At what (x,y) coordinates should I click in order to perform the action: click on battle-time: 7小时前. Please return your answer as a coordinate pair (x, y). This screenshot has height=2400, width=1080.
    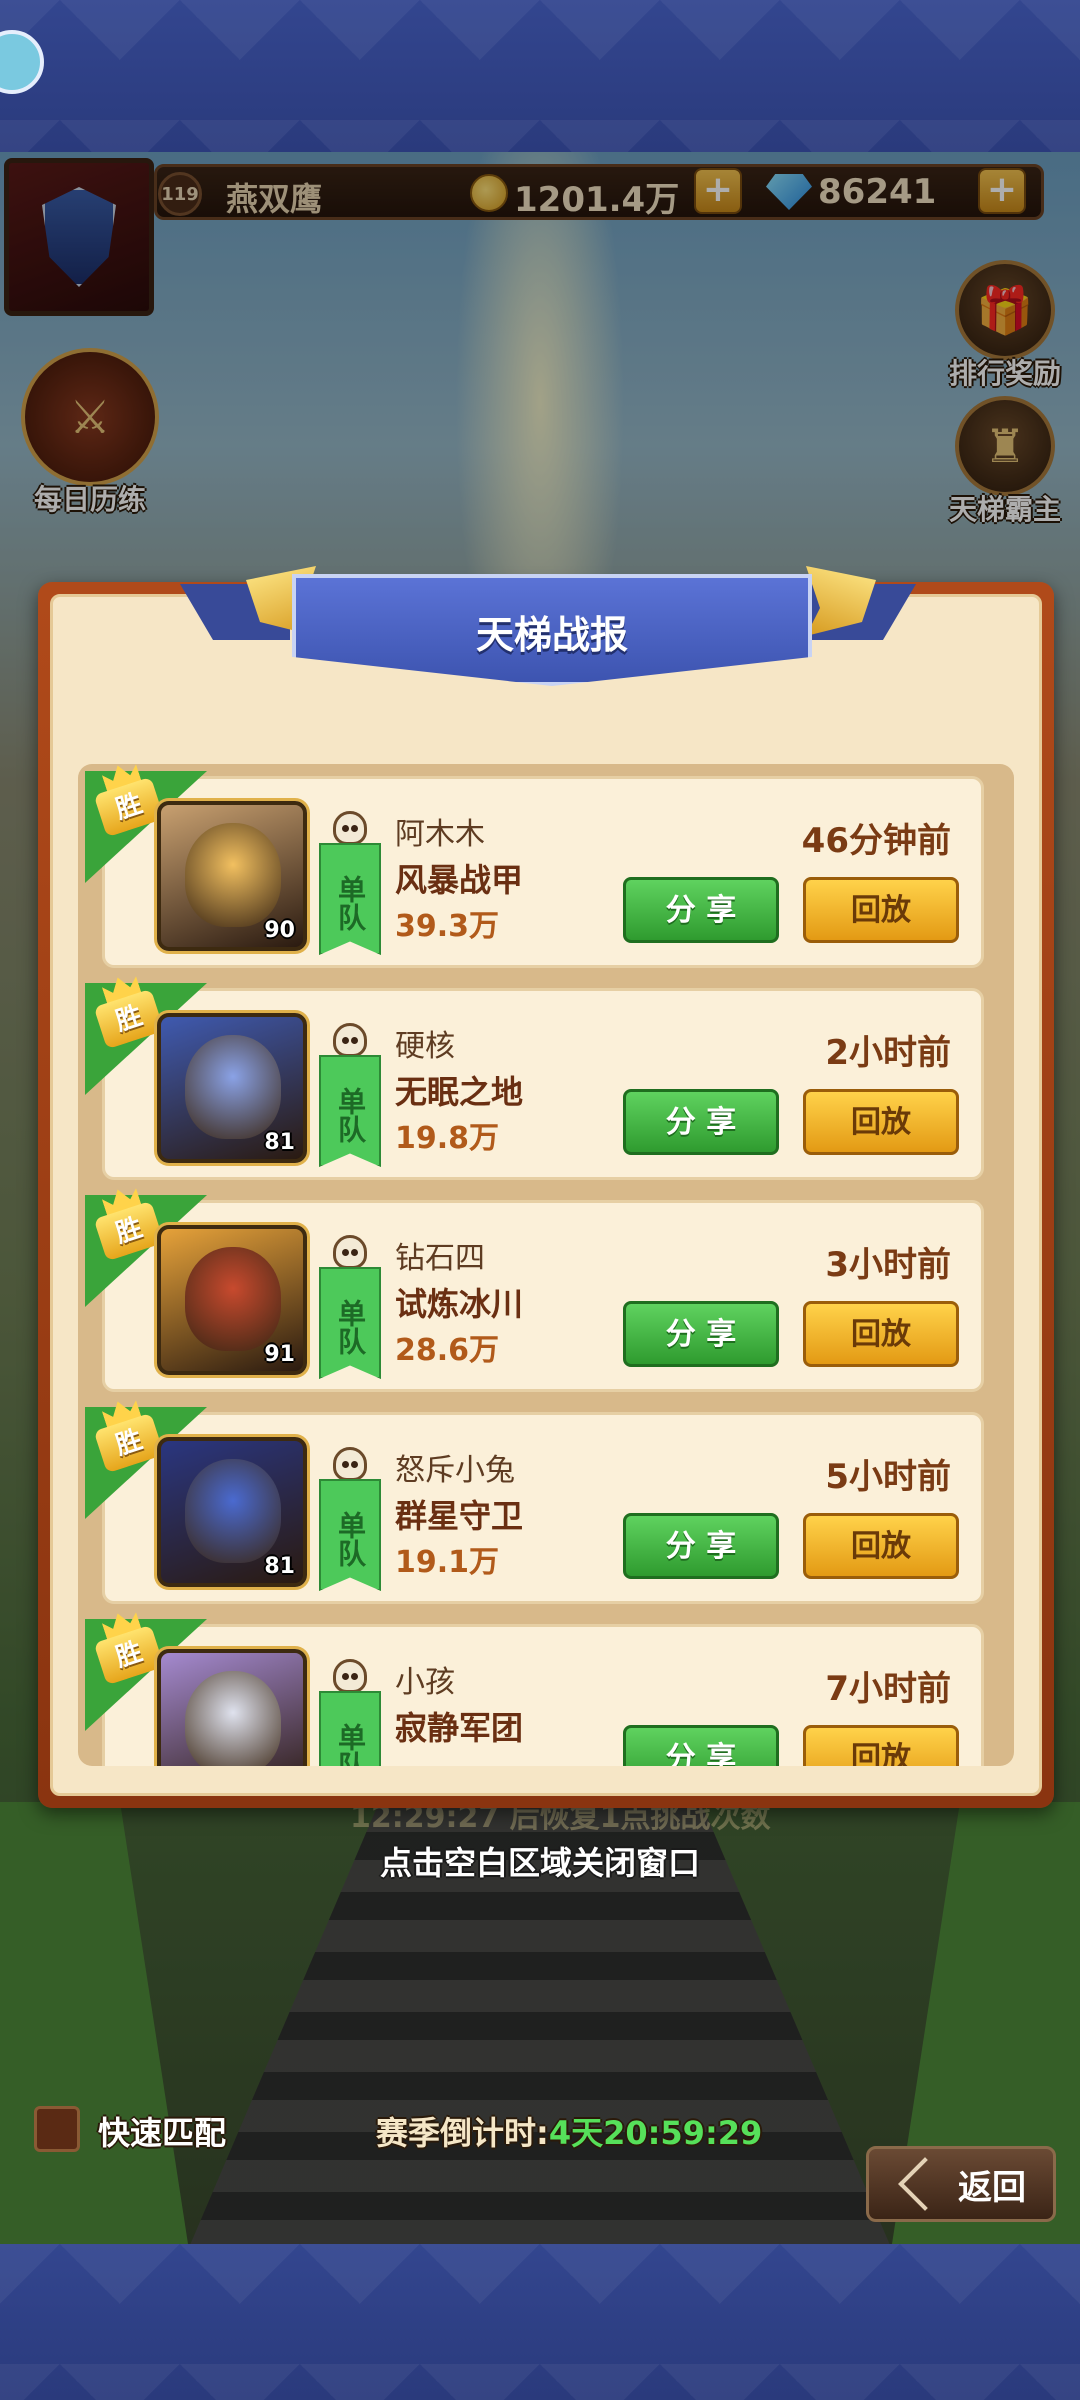
    Looking at the image, I should click on (888, 1689).